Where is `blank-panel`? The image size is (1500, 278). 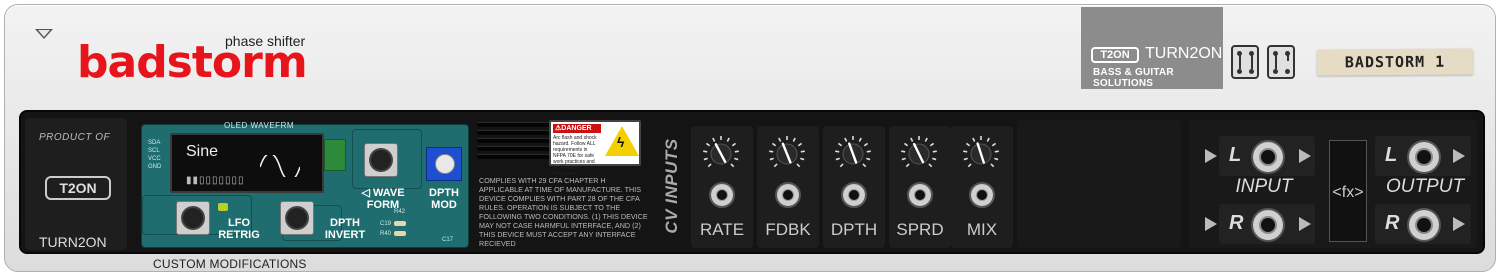 blank-panel is located at coordinates (1099, 184).